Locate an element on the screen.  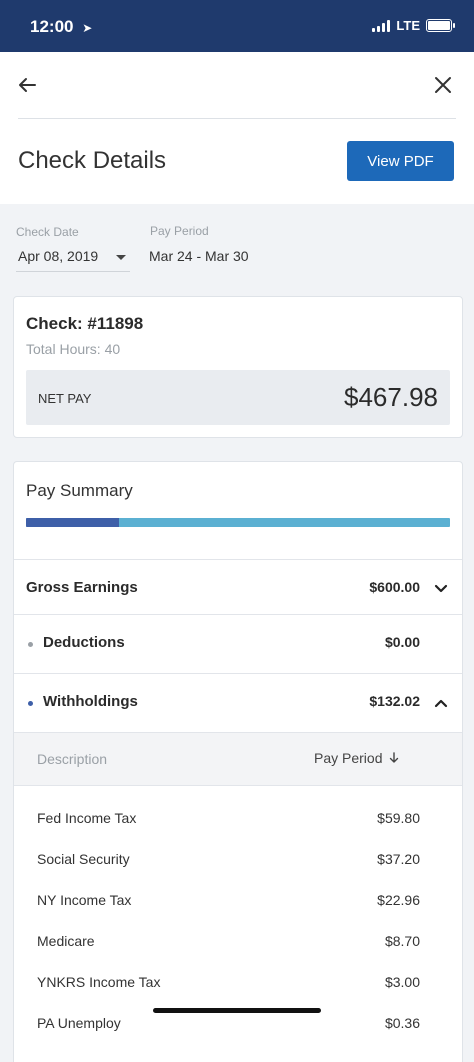
net-pay-amount: $467.98 is located at coordinates (391, 397).